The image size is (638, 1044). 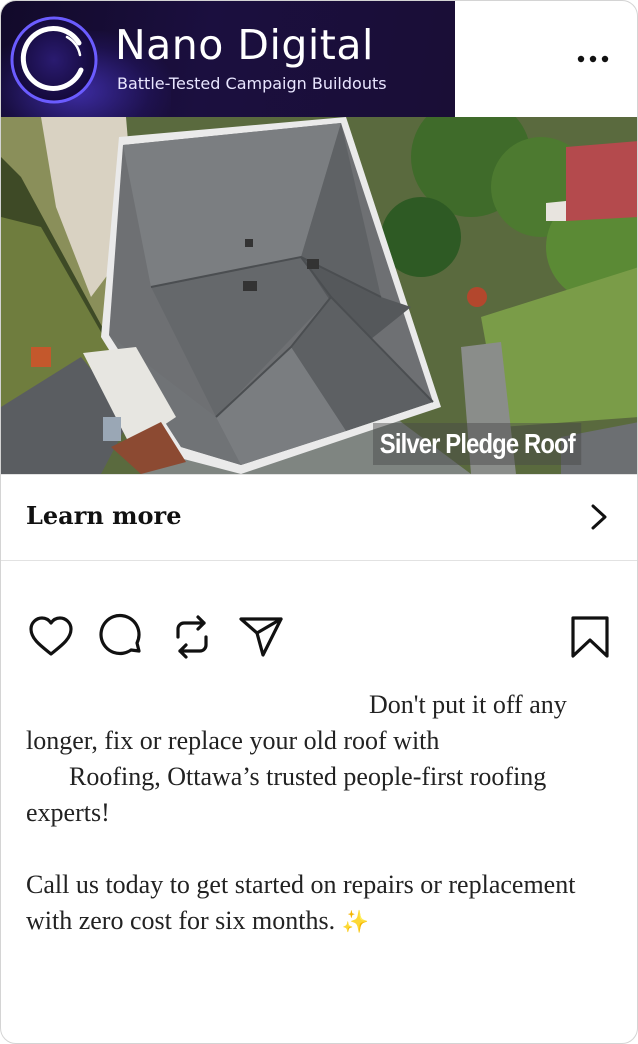 I want to click on repost-button, so click(x=192, y=637).